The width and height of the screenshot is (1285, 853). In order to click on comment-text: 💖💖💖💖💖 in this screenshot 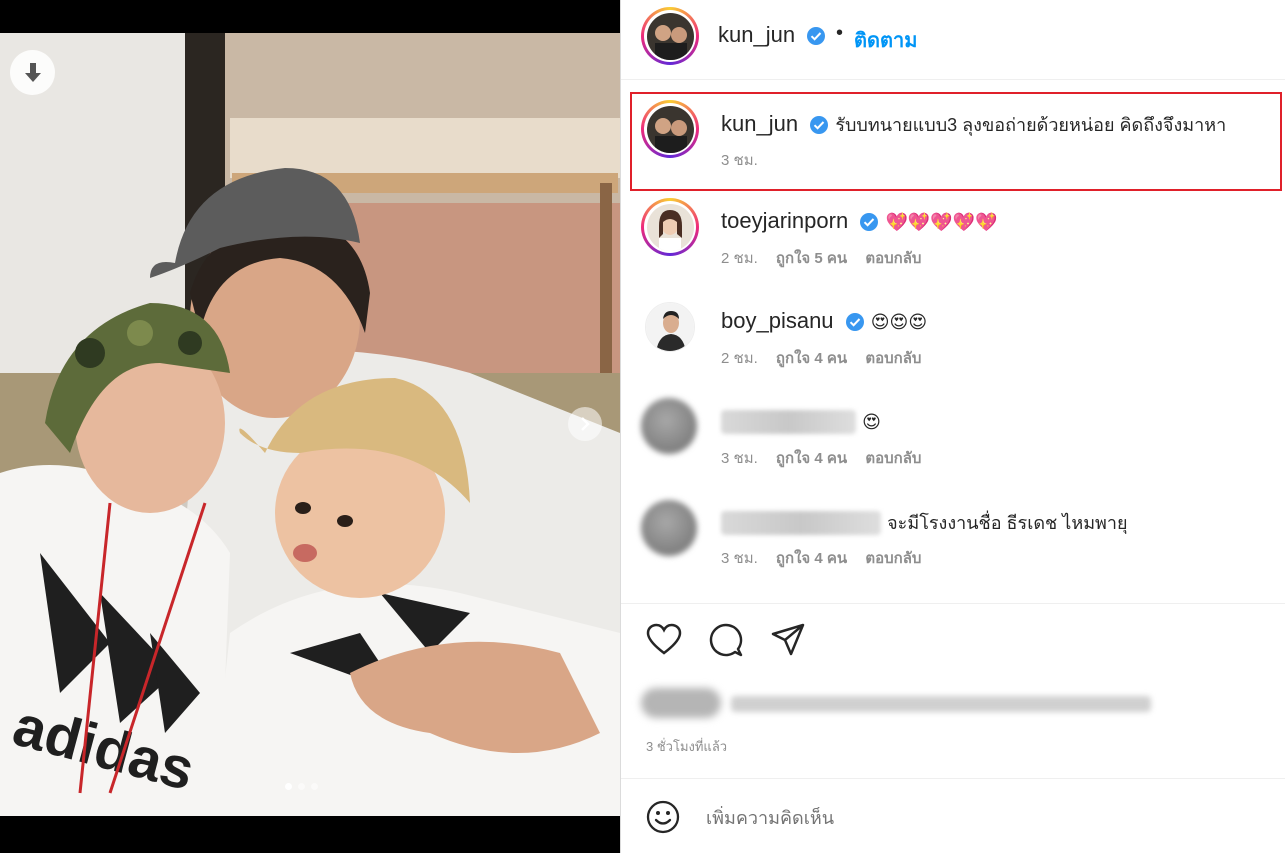, I will do `click(941, 222)`.